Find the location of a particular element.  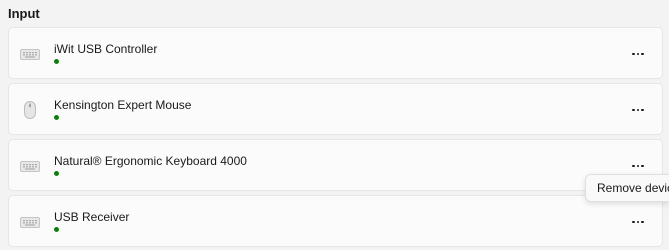

device-name: USB Receiver is located at coordinates (92, 217).